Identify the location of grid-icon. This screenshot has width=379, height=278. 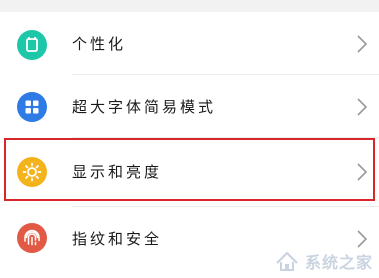
(32, 107).